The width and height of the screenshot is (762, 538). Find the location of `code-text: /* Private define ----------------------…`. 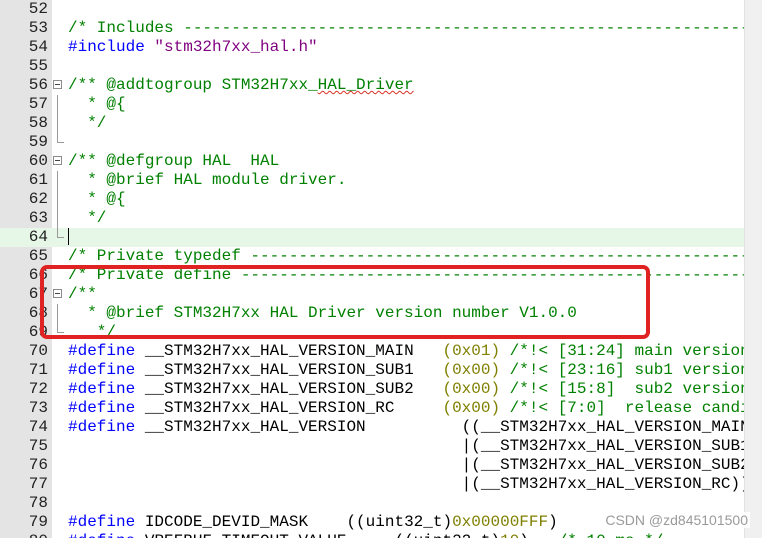

code-text: /* Private define ----------------------… is located at coordinates (415, 275).